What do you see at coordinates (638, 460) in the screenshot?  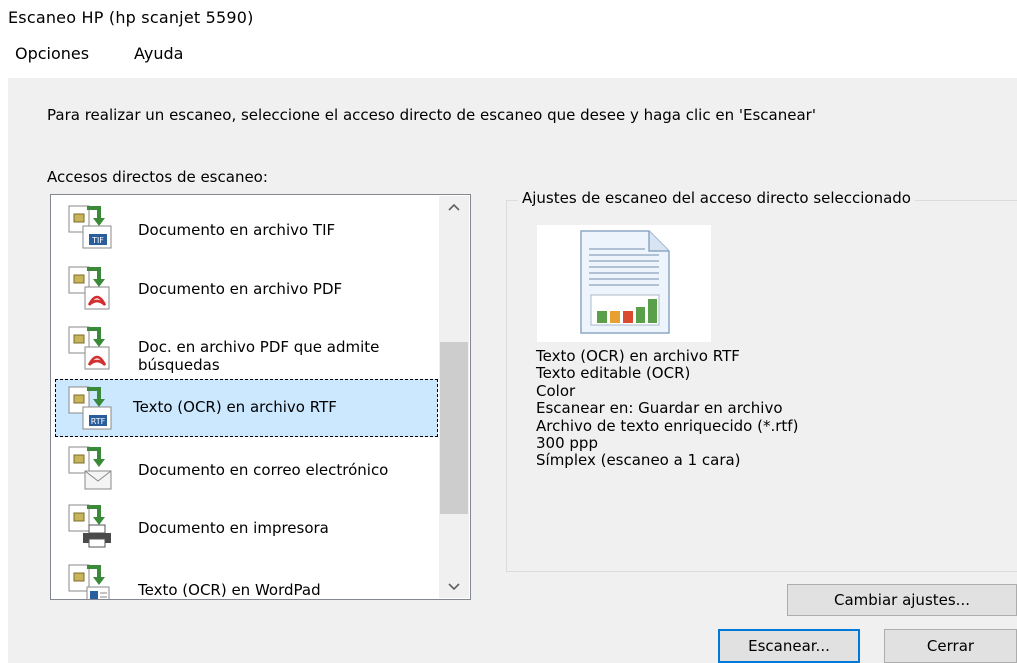 I see `setting-line: Símplex (escaneo a 1 cara)` at bounding box center [638, 460].